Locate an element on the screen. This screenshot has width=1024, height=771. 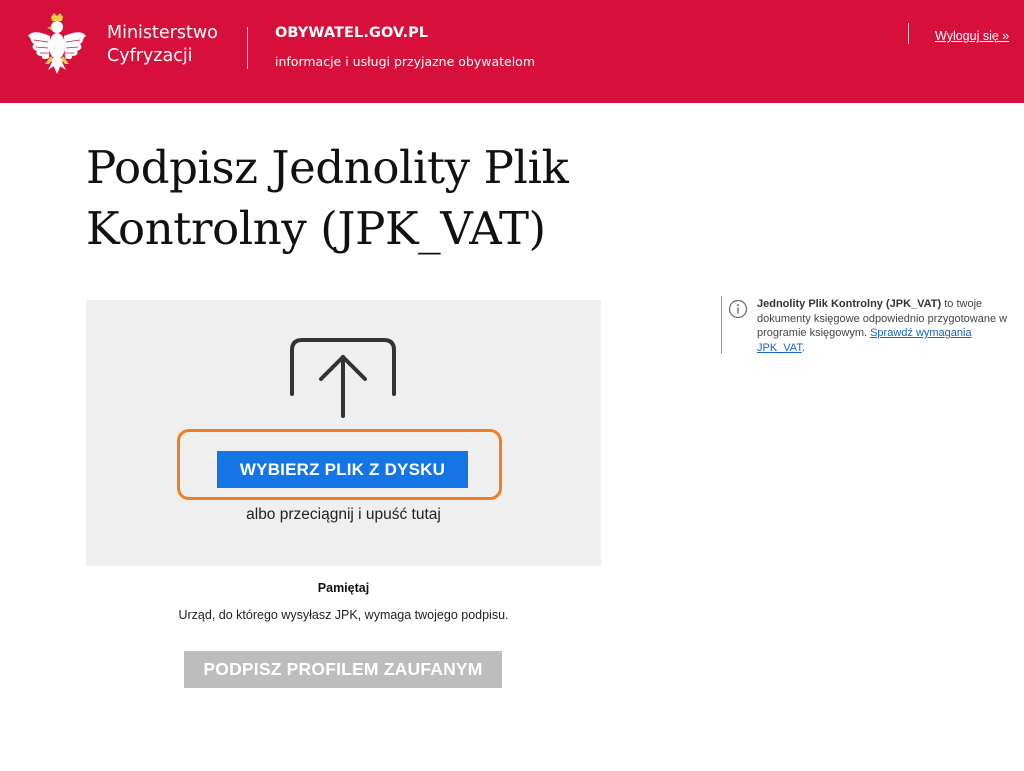
ministry-name-line2: Cyfryzacji is located at coordinates (150, 56).